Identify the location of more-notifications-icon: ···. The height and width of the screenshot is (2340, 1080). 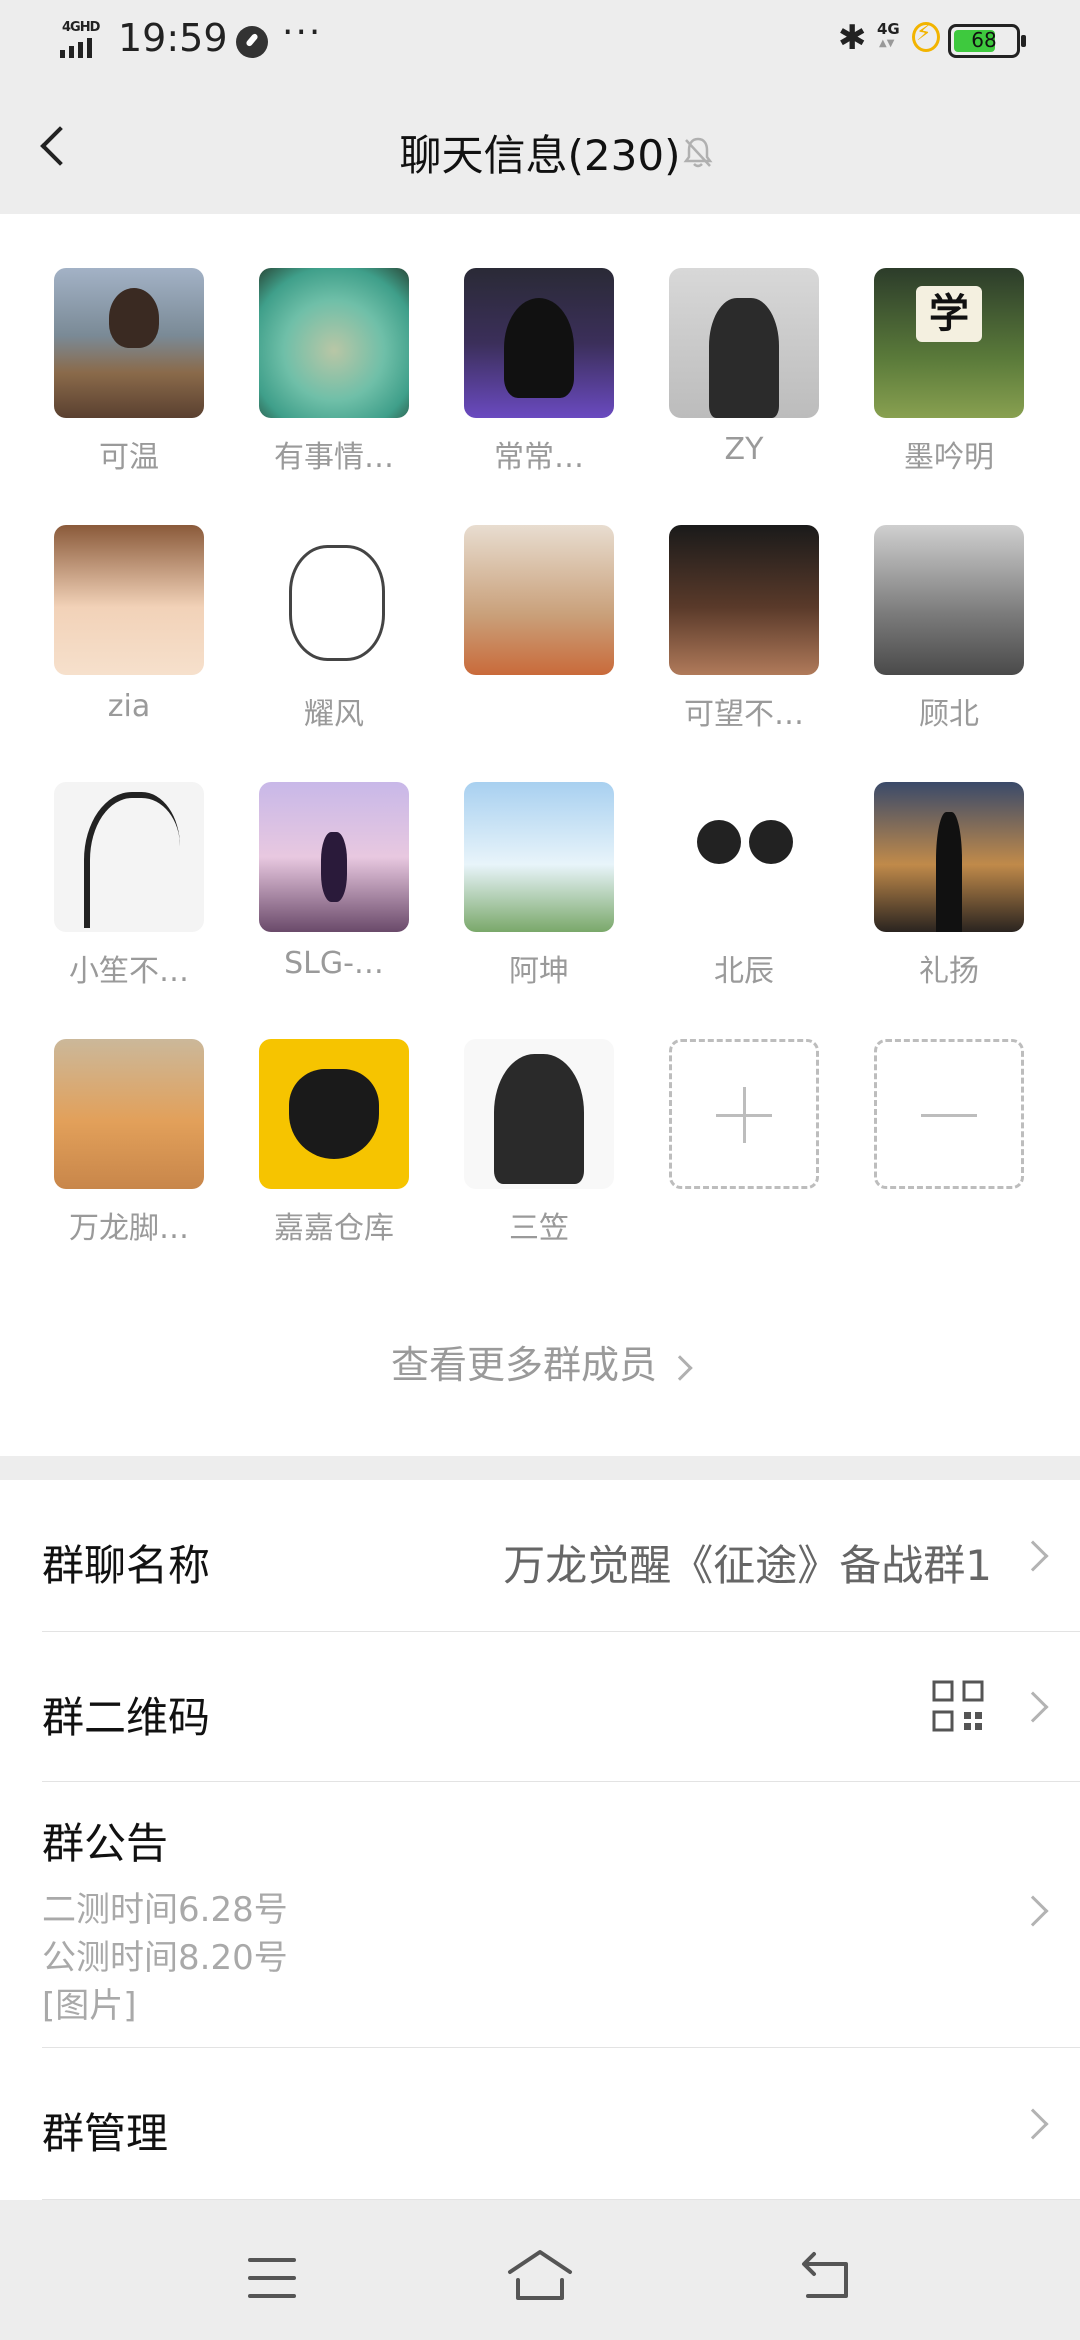
(302, 32).